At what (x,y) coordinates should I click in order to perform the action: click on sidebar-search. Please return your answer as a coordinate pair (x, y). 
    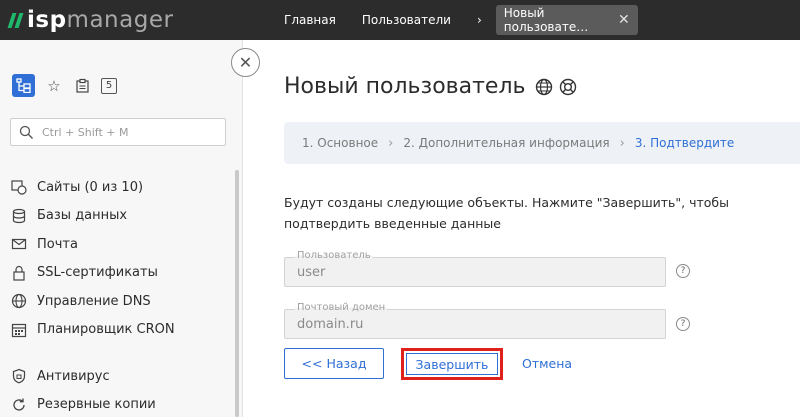
    Looking at the image, I should click on (118, 132).